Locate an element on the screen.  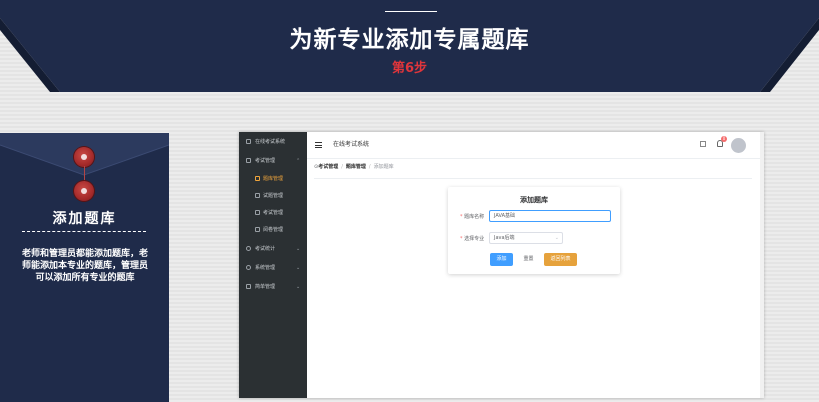
seal-bottom-icon is located at coordinates (84, 191).